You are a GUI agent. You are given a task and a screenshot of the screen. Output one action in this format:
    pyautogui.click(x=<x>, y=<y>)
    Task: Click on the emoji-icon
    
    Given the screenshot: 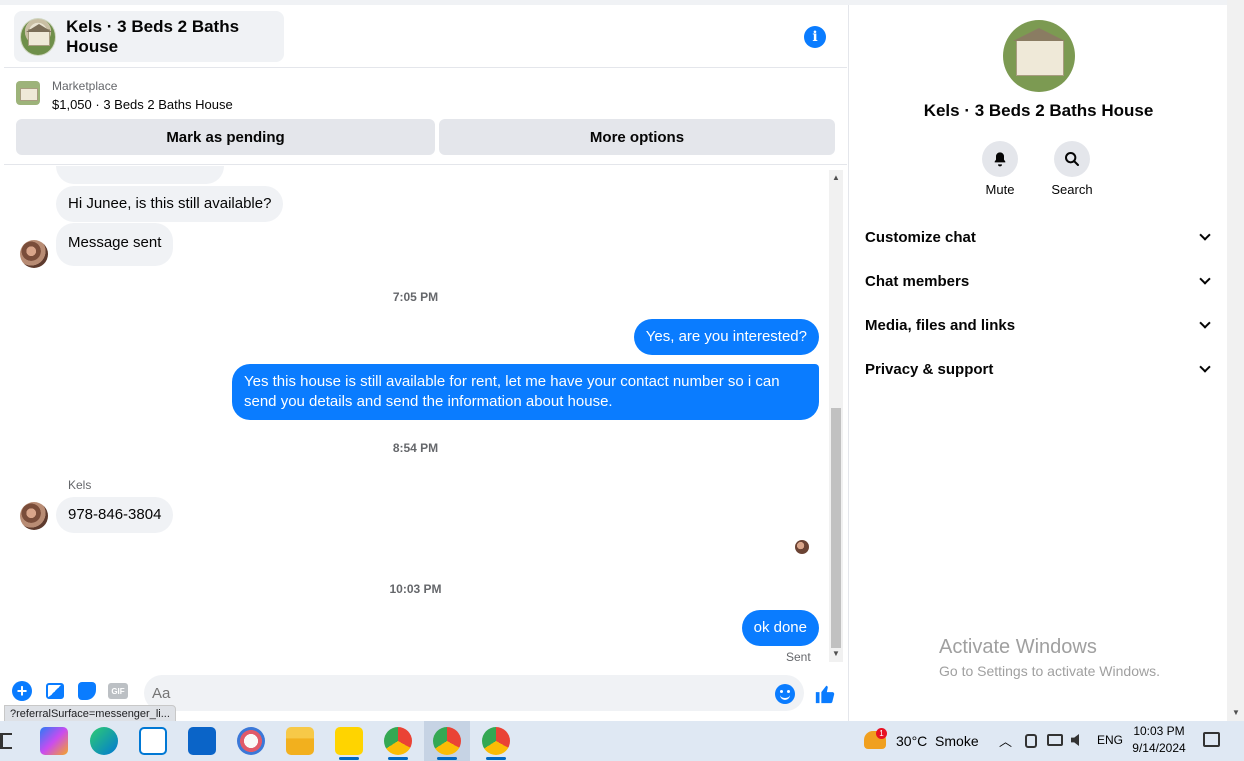 What is the action you would take?
    pyautogui.click(x=785, y=694)
    